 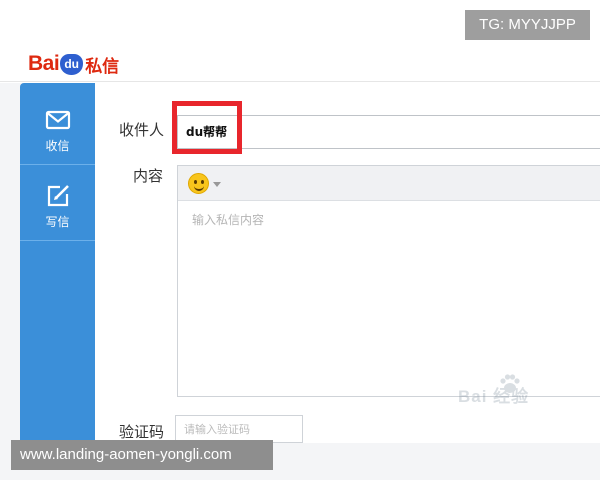 I want to click on logo-du-paw-icon: du, so click(x=72, y=64).